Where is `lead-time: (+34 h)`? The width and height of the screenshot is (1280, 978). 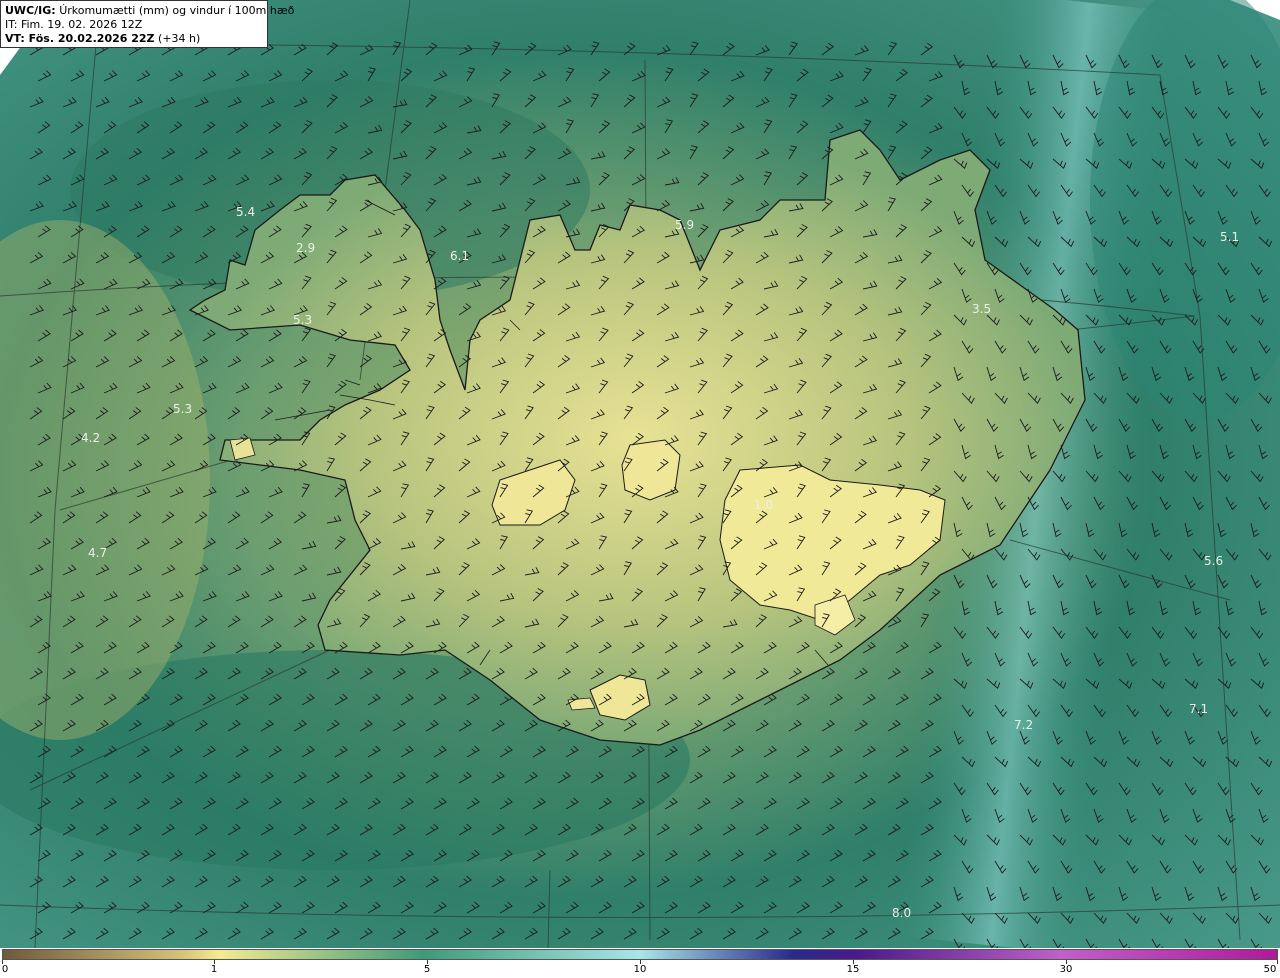 lead-time: (+34 h) is located at coordinates (179, 38).